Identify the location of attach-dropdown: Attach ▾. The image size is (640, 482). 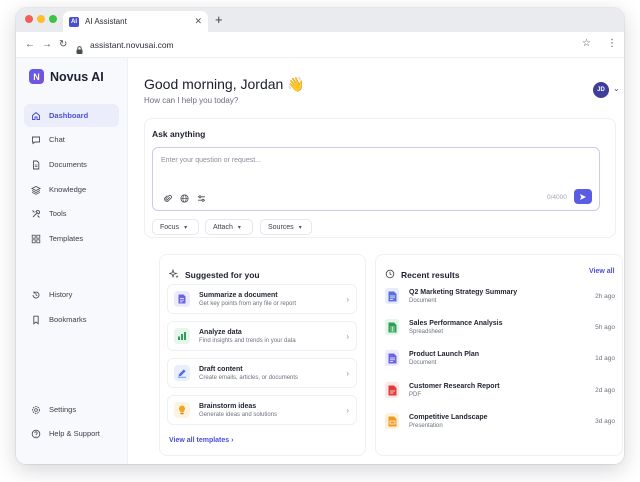
(229, 227).